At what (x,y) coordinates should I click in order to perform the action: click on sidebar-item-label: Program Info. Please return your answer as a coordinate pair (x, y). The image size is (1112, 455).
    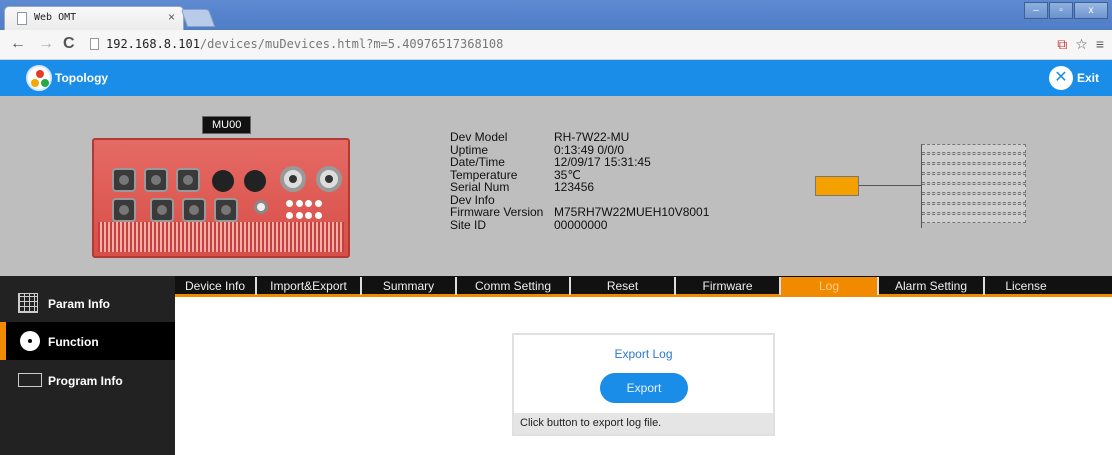
    Looking at the image, I should click on (85, 381).